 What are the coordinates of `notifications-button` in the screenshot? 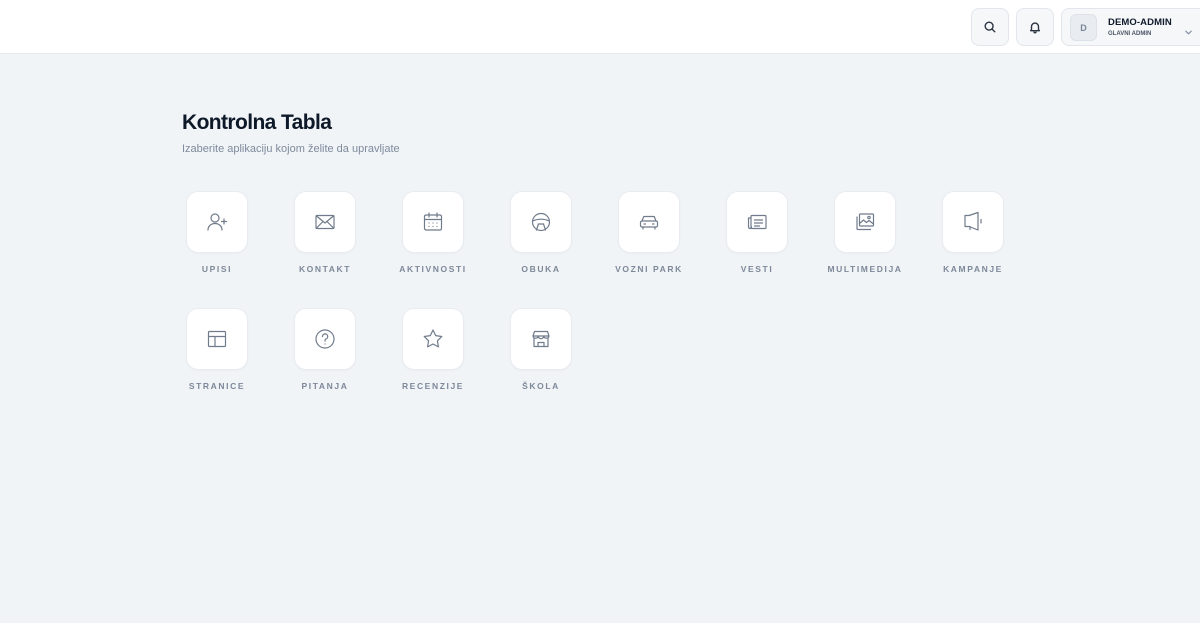 It's located at (1035, 27).